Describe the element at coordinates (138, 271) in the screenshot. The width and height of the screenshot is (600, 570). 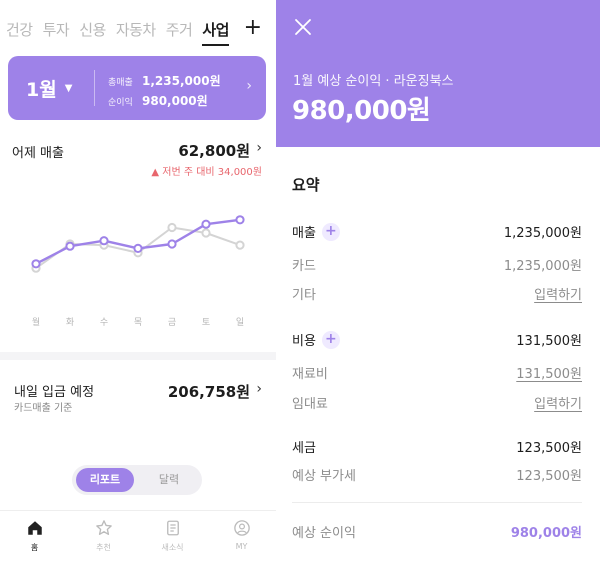
I see `weekly-sales-chart: 월화수목금토일` at that location.